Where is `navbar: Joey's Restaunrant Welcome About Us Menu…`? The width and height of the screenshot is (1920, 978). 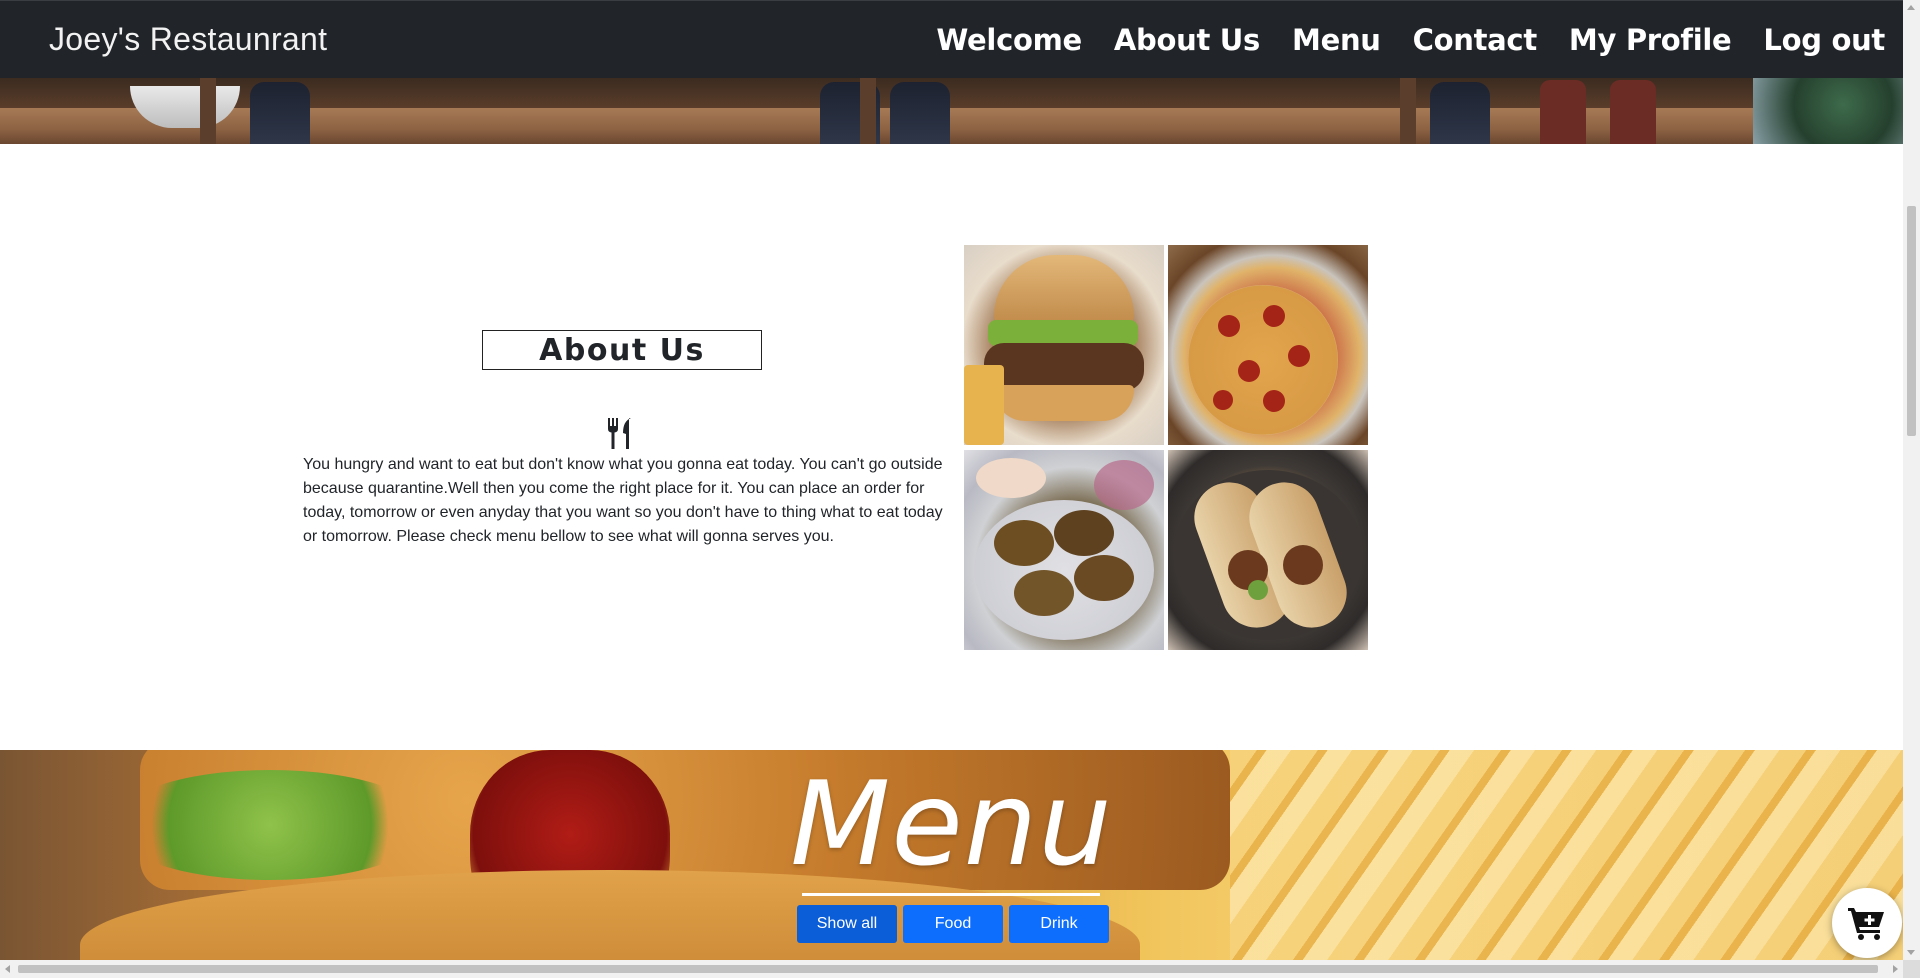 navbar: Joey's Restaunrant Welcome About Us Menu… is located at coordinates (951, 39).